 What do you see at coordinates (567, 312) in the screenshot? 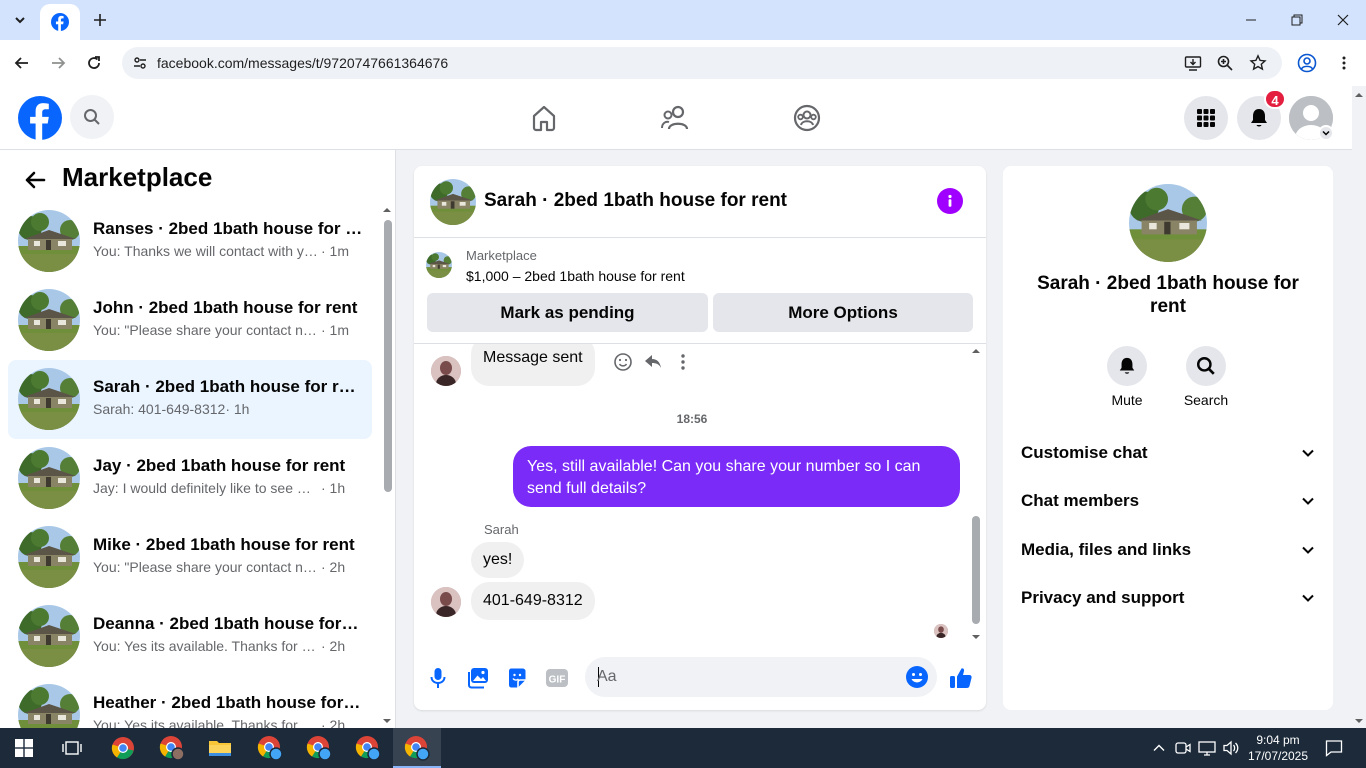
I see `mark-as-pending-button: Mark as pending` at bounding box center [567, 312].